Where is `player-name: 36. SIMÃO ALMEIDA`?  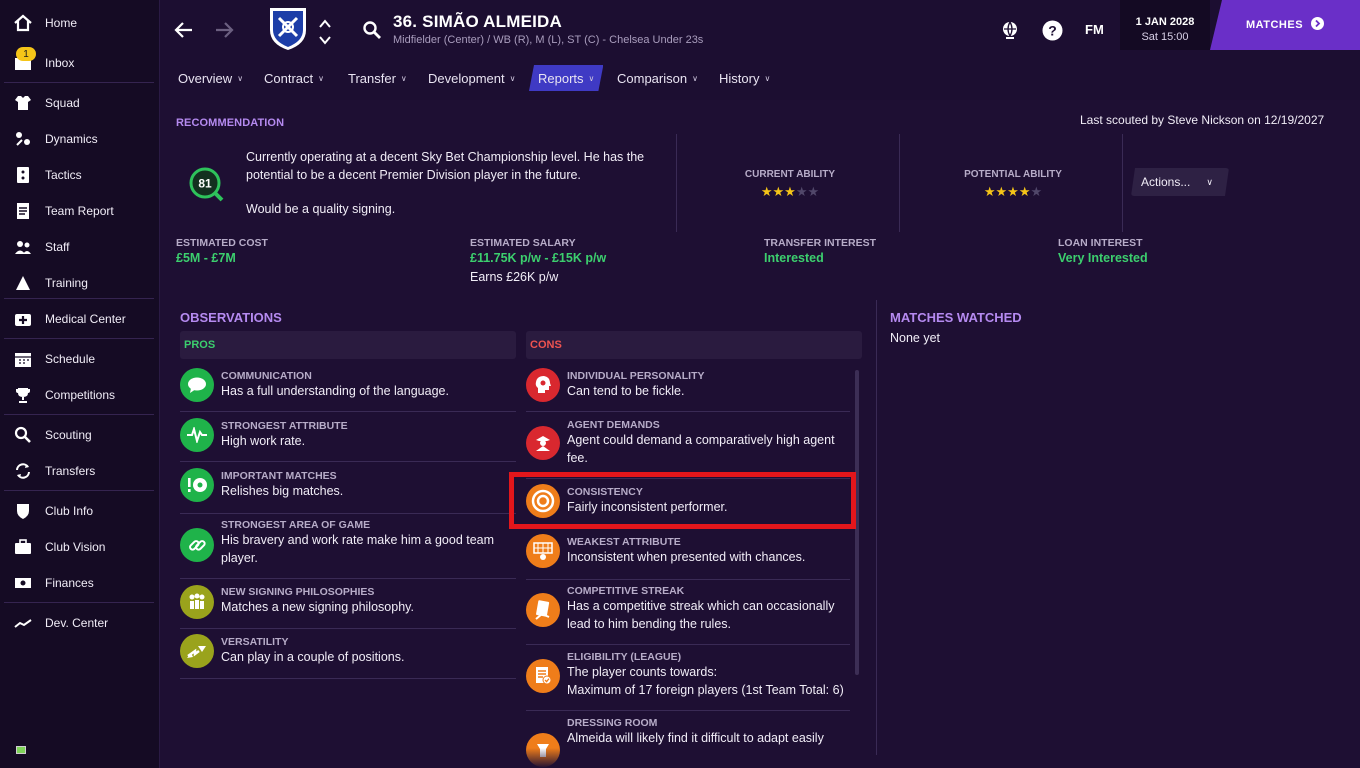 player-name: 36. SIMÃO ALMEIDA is located at coordinates (478, 21).